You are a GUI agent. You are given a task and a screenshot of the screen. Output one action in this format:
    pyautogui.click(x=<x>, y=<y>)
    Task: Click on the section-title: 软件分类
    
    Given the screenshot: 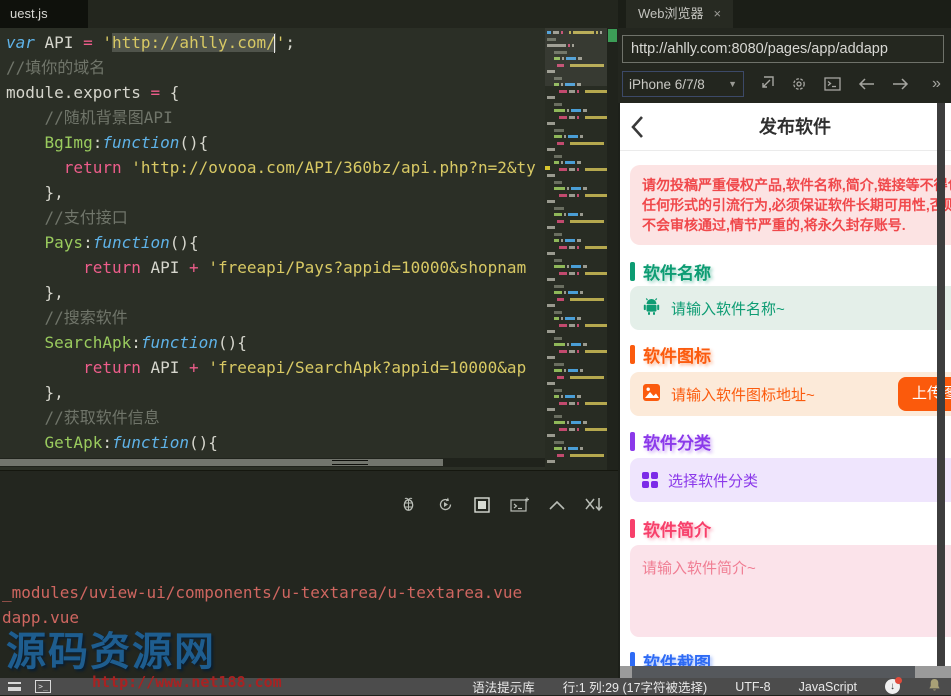 What is the action you would take?
    pyautogui.click(x=677, y=443)
    